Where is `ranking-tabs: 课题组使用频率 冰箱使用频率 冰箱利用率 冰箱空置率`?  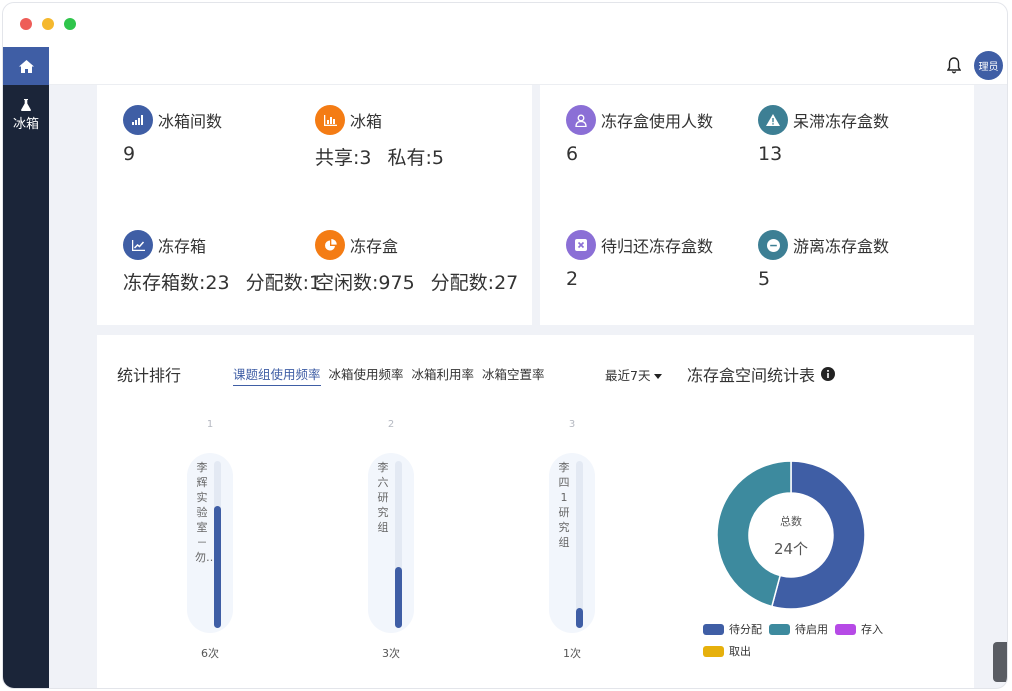
ranking-tabs: 课题组使用频率 冰箱使用频率 冰箱利用率 冰箱空置率 is located at coordinates (393, 375).